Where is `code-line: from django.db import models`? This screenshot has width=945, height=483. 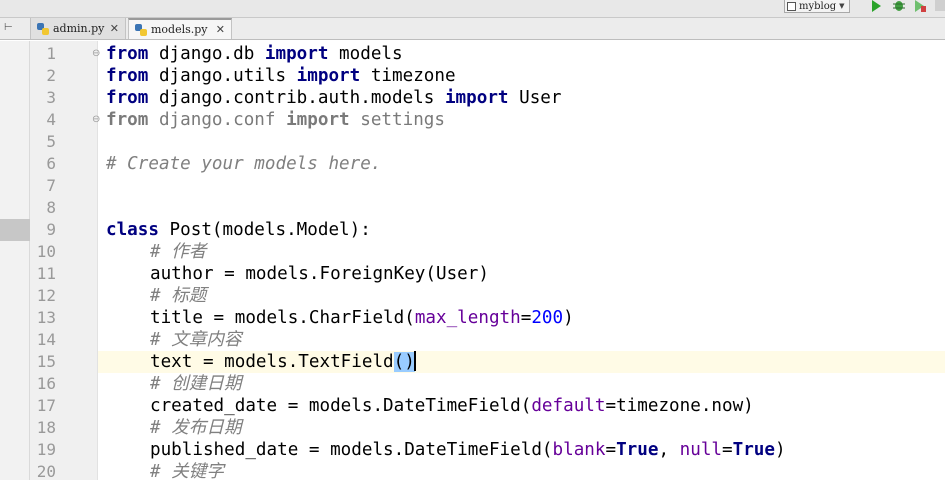
code-line: from django.db import models is located at coordinates (521, 54).